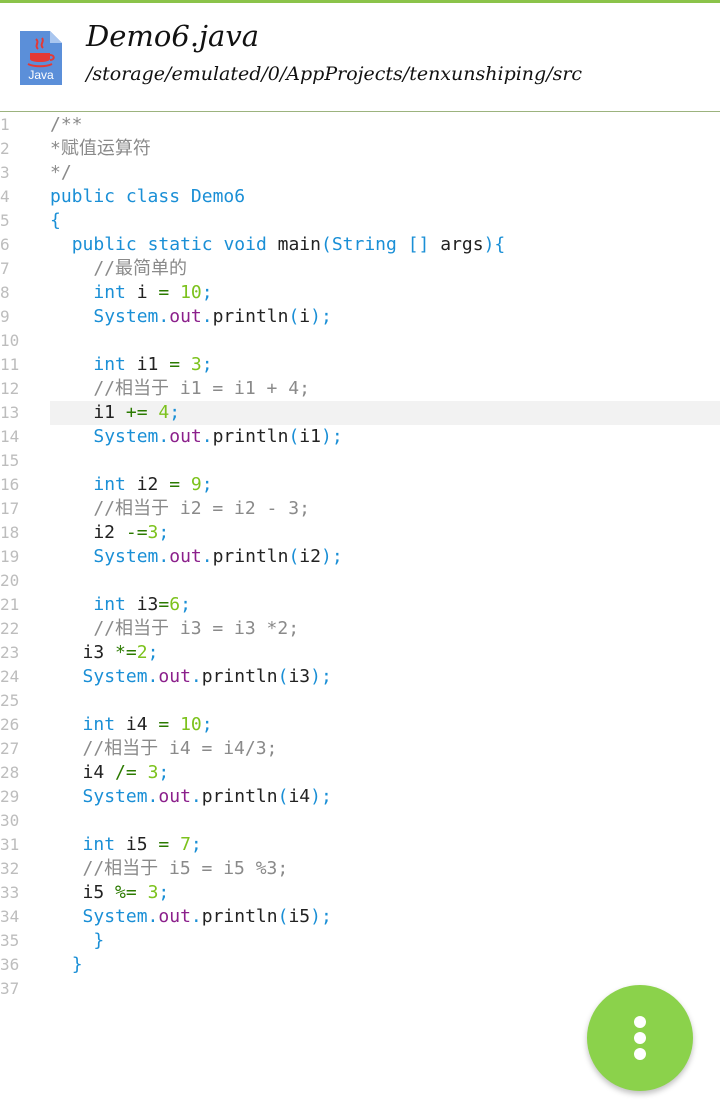 The width and height of the screenshot is (720, 1119). I want to click on line-number: 10, so click(10, 340).